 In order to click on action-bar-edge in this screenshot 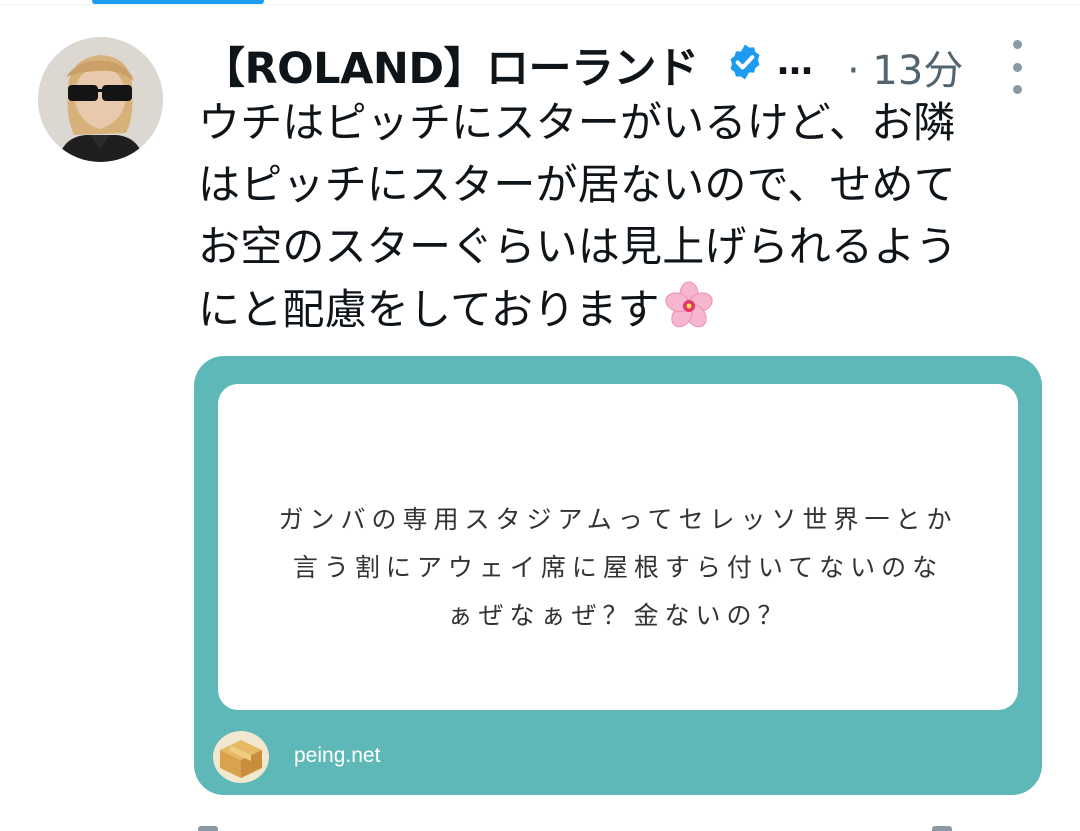, I will do `click(540, 825)`.